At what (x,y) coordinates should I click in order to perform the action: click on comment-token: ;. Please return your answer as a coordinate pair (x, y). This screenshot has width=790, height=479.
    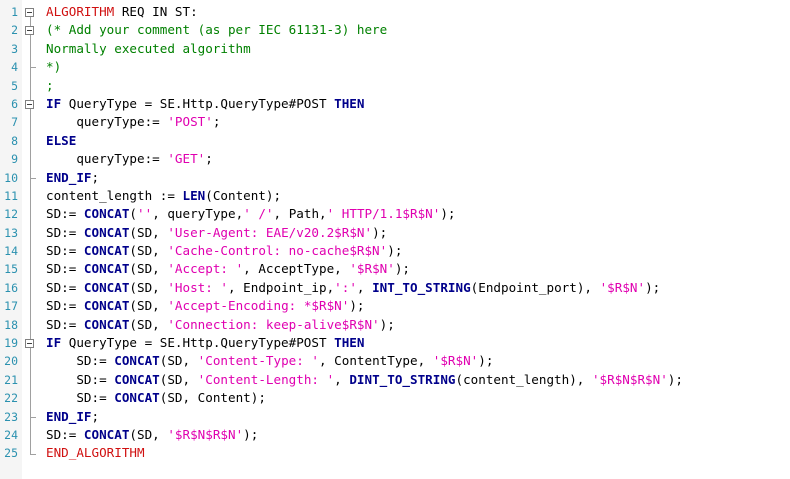
    Looking at the image, I should click on (50, 85).